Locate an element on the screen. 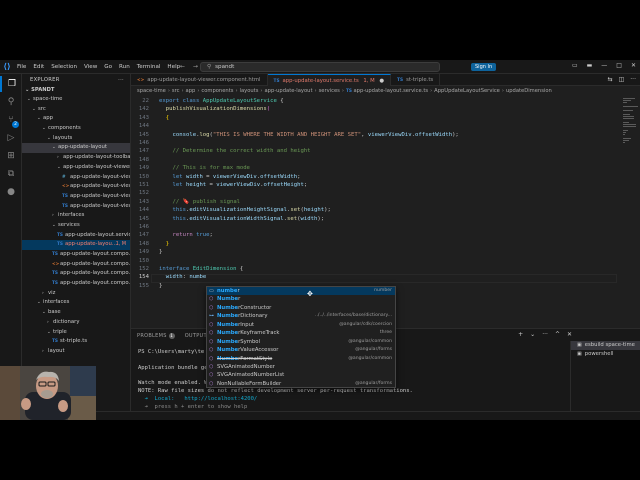 This screenshot has height=480, width=640. tab-service-ts: TS app-update-layout.service.ts 1, M ● is located at coordinates (329, 80).